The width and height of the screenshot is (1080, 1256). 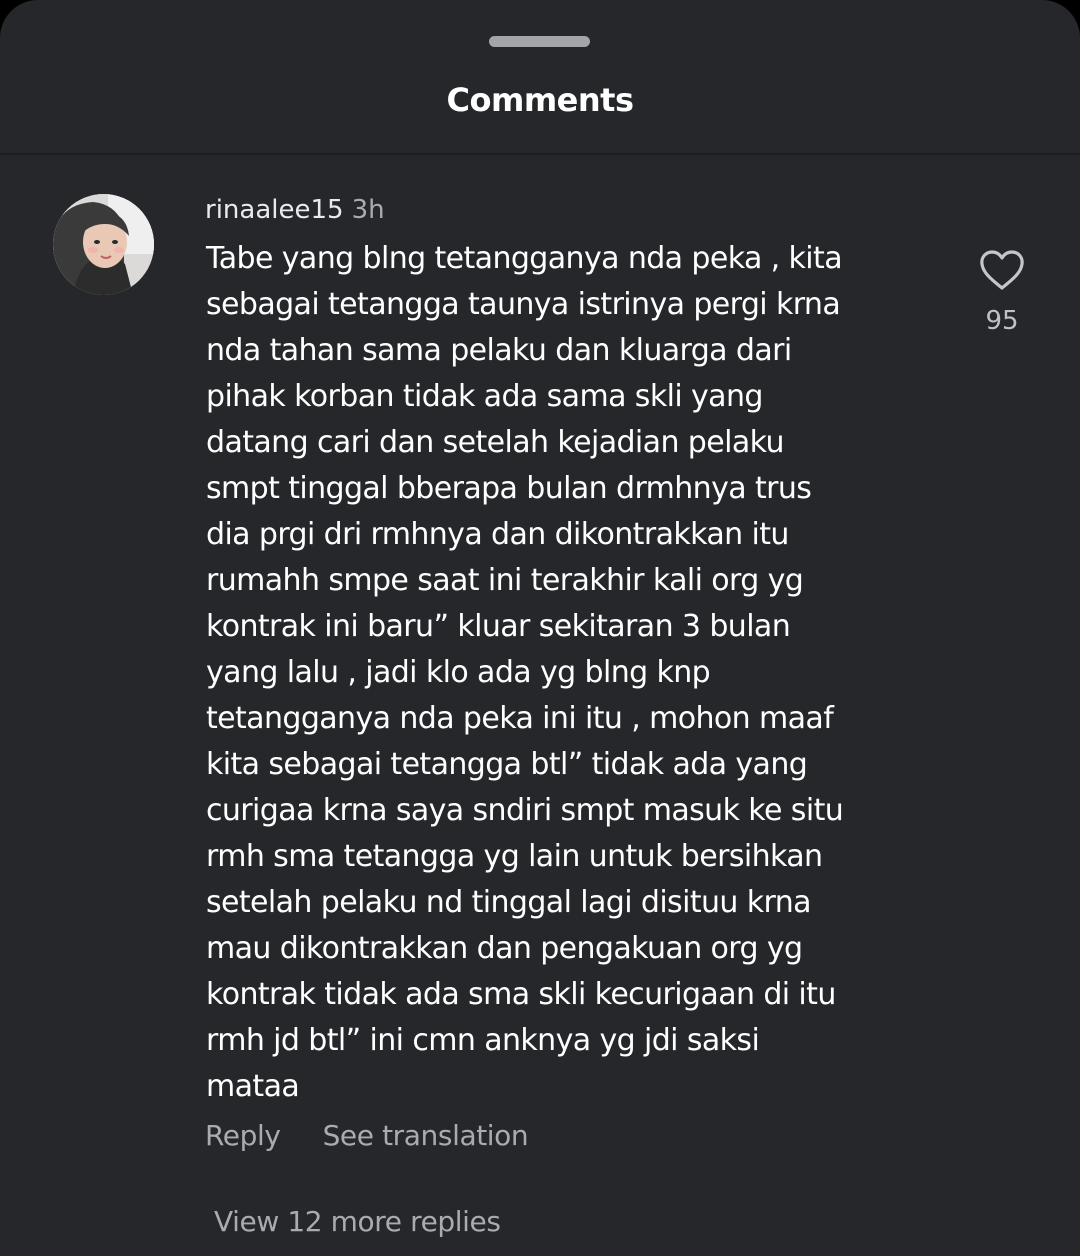 I want to click on like-count: 95, so click(x=1002, y=321).